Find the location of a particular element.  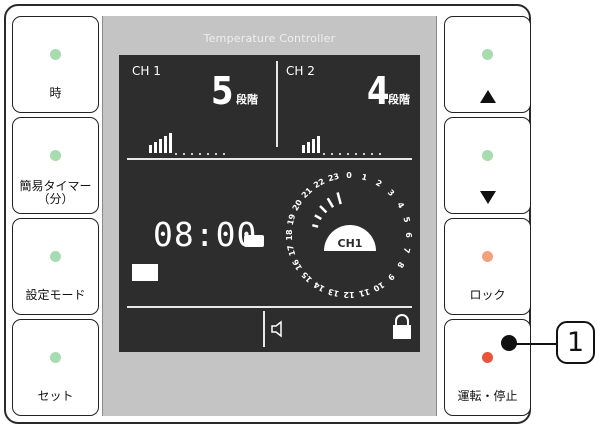

dial-hour-label: 9 is located at coordinates (391, 277).